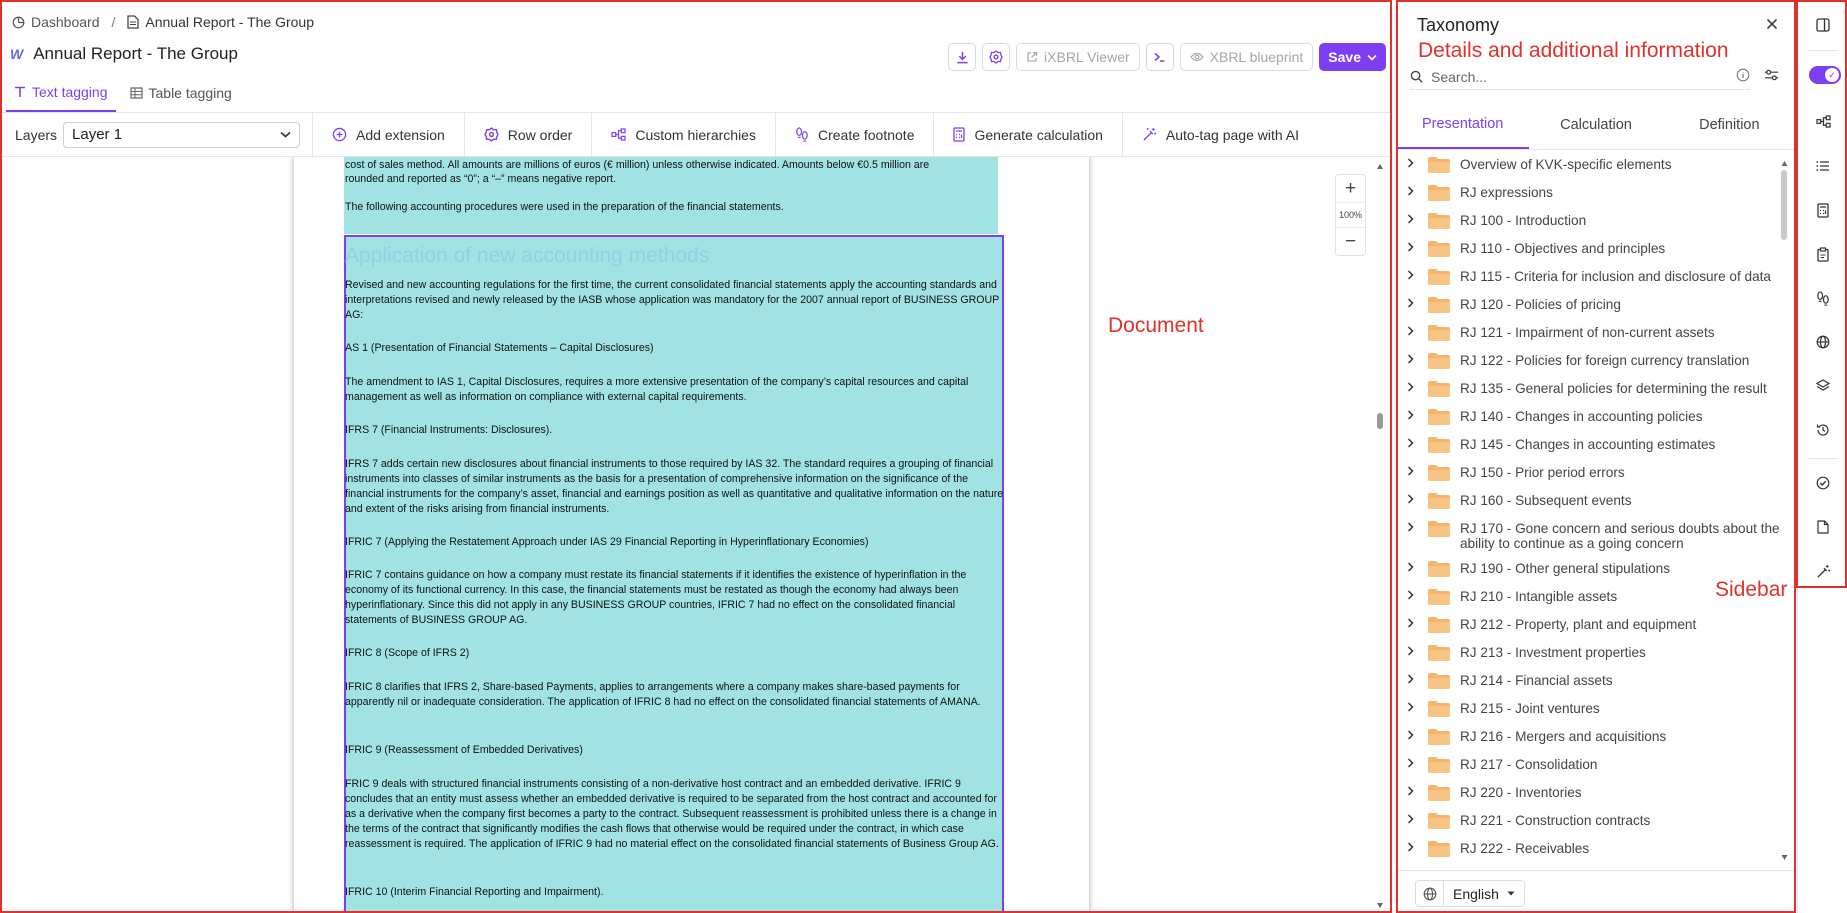 This screenshot has width=1847, height=913. What do you see at coordinates (1771, 75) in the screenshot?
I see `filter-sliders-icon` at bounding box center [1771, 75].